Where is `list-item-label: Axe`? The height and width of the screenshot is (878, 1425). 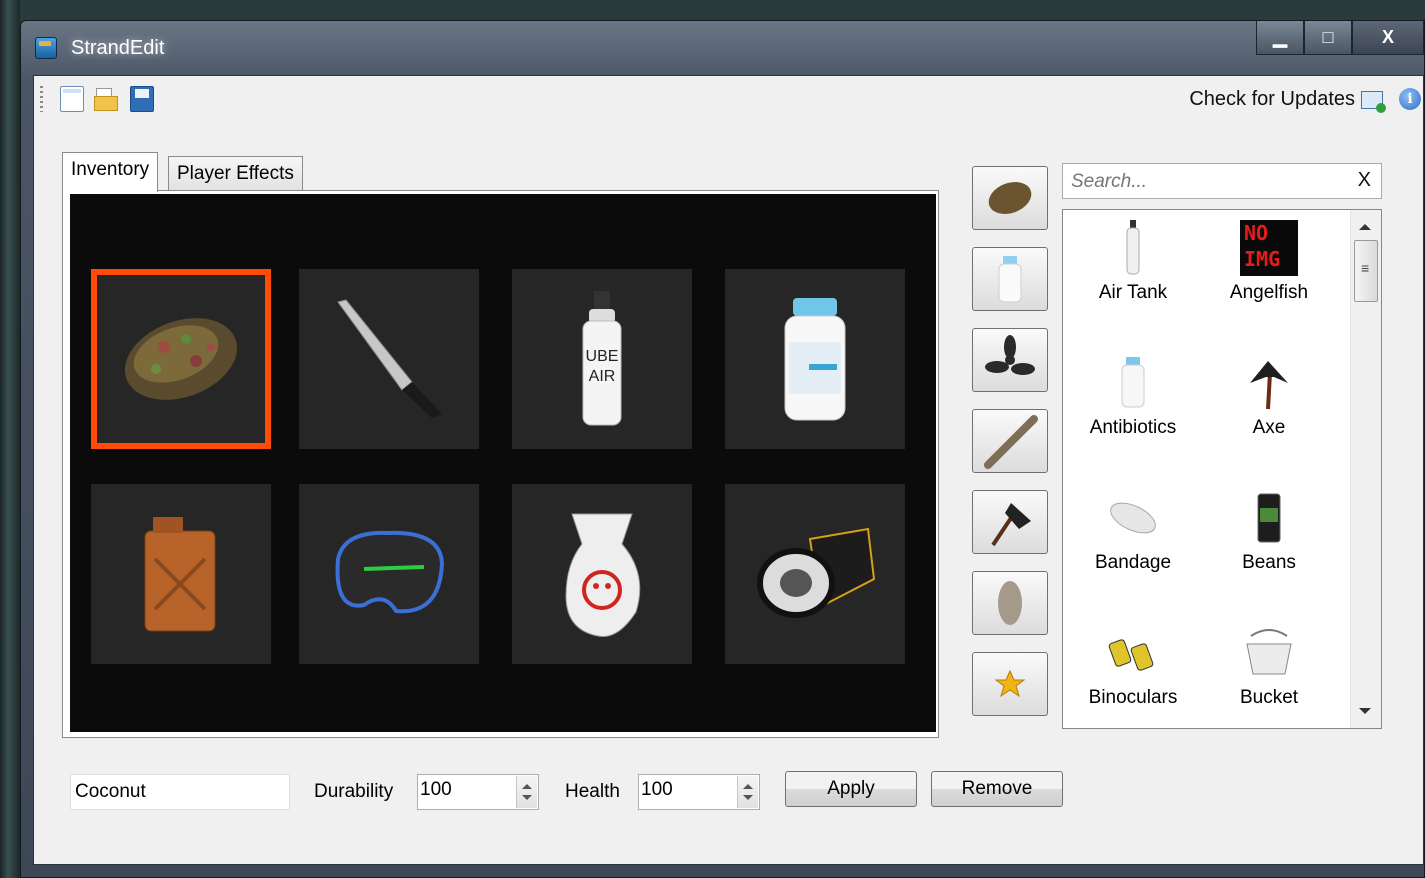
list-item-label: Axe is located at coordinates (1269, 427).